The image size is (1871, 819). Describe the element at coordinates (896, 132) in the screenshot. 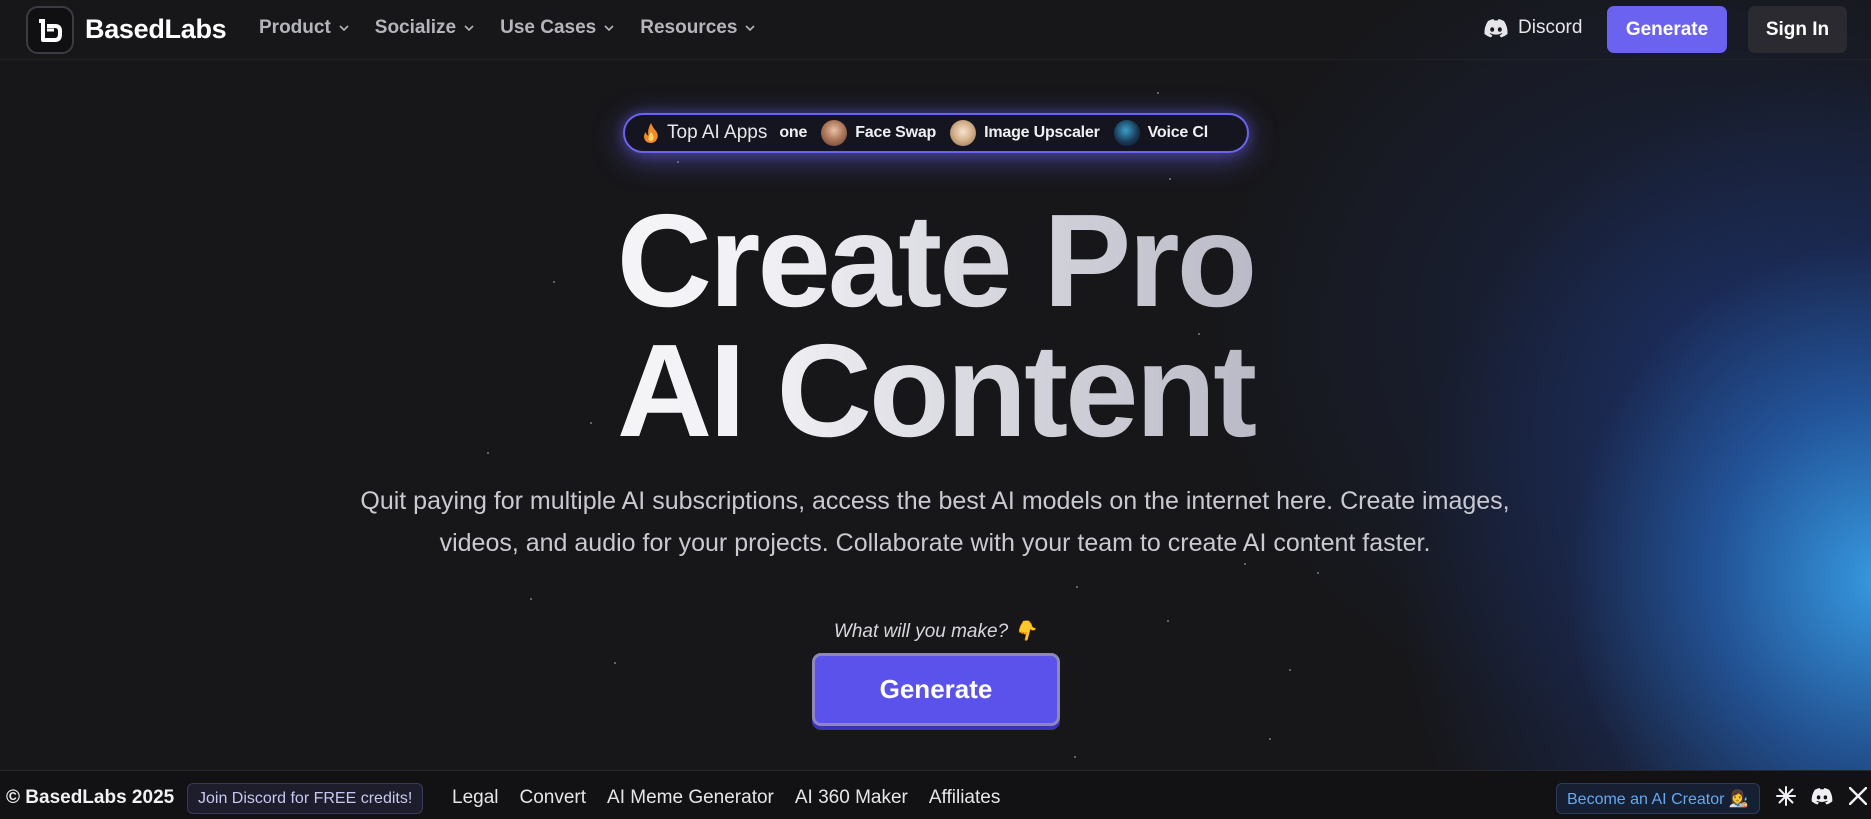

I see `app-item-face-swap-label: Face Swap` at that location.